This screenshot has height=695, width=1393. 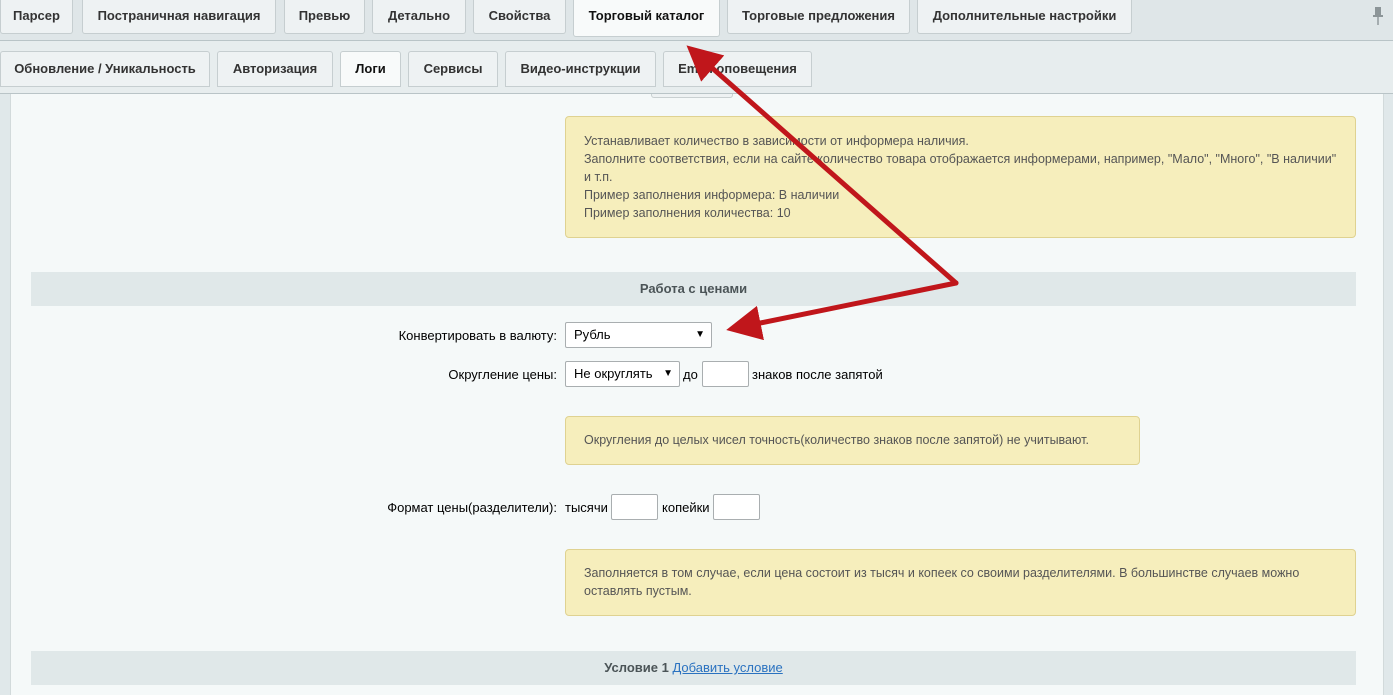 I want to click on thousands-separator-input, so click(x=634, y=507).